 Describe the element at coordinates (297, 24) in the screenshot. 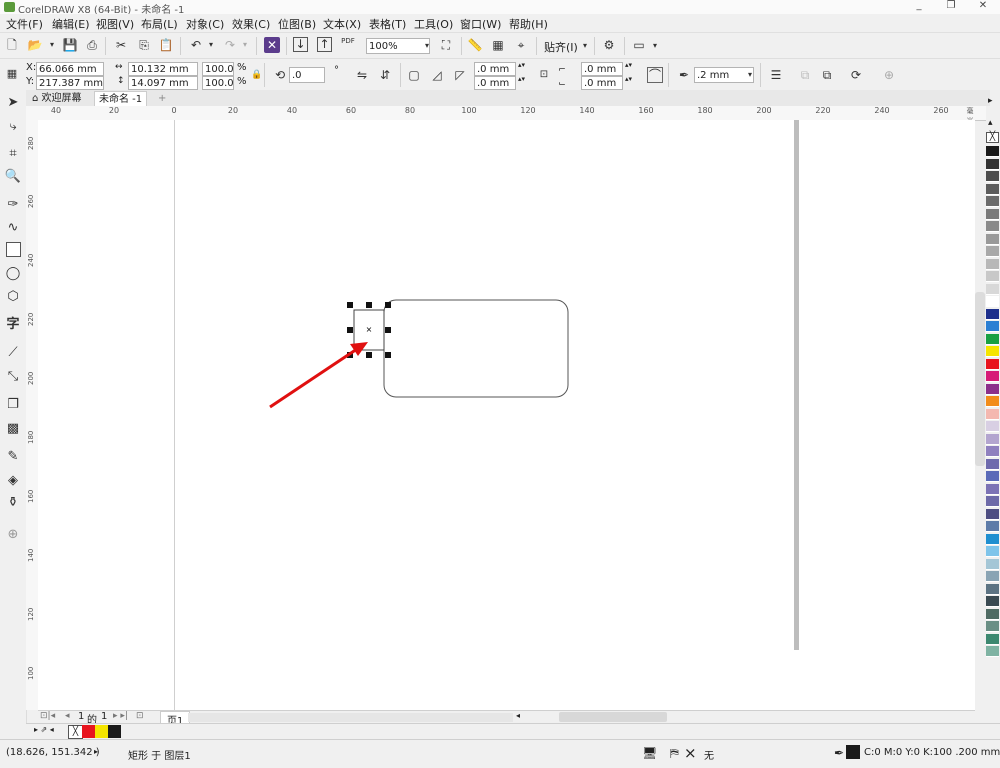

I see `menu-bitmaps: 位图(B)` at that location.